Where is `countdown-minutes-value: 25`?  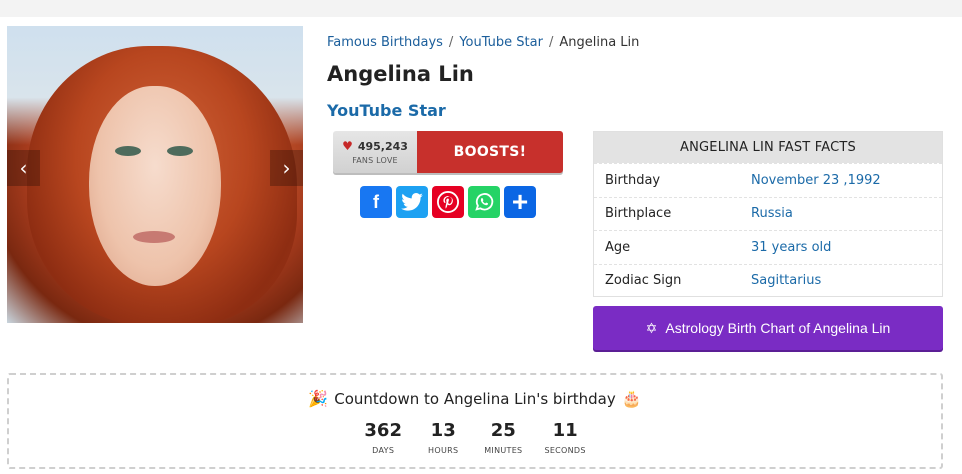 countdown-minutes-value: 25 is located at coordinates (503, 430).